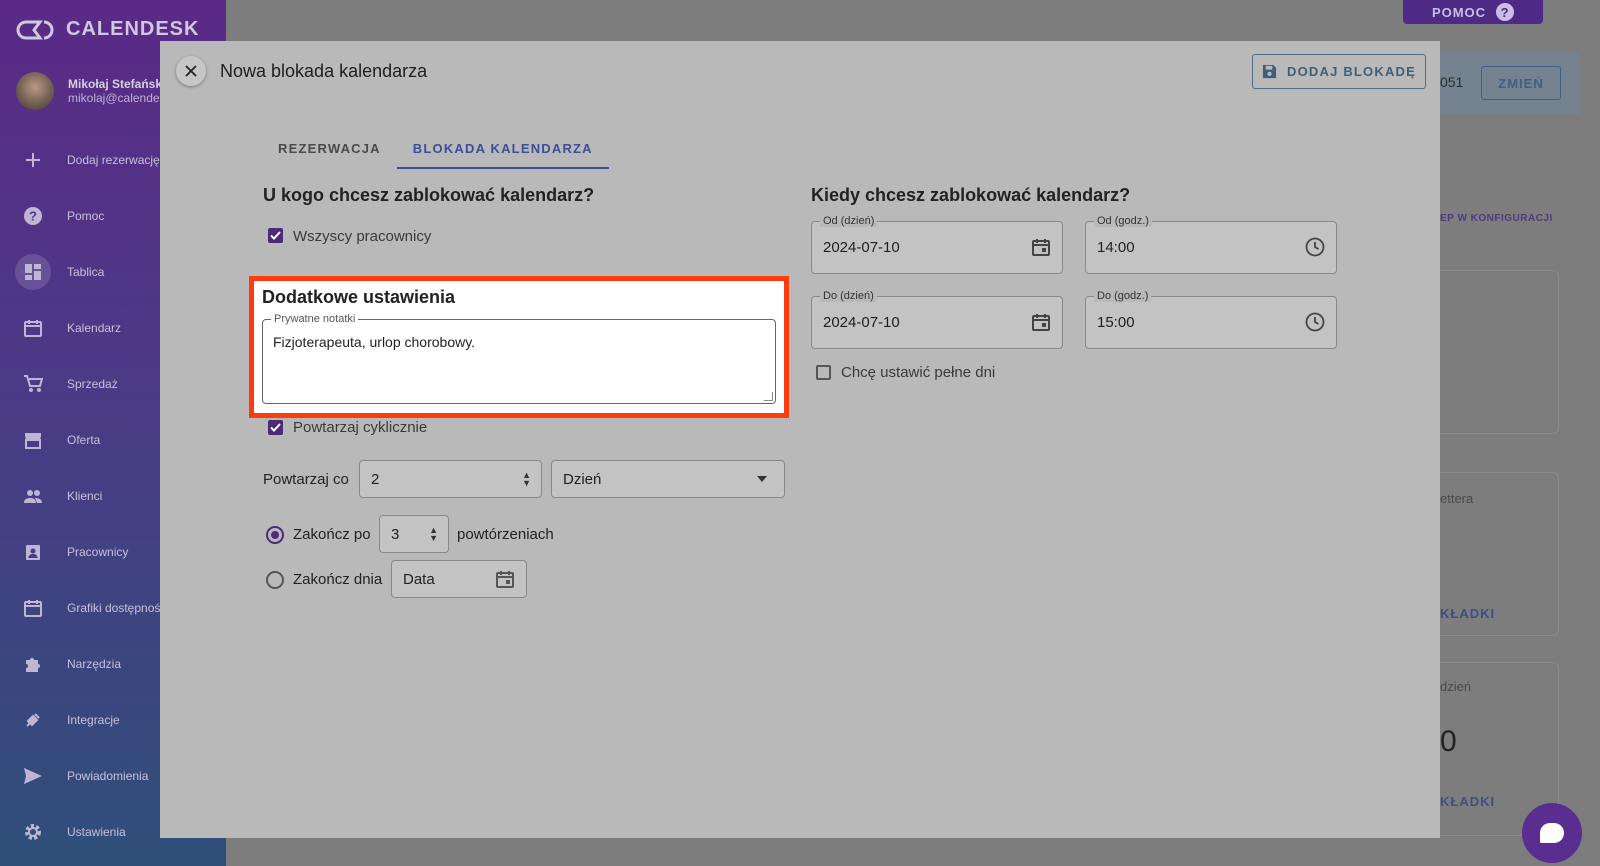  Describe the element at coordinates (86, 272) in the screenshot. I see `sidebar-item-label: Tablica` at that location.